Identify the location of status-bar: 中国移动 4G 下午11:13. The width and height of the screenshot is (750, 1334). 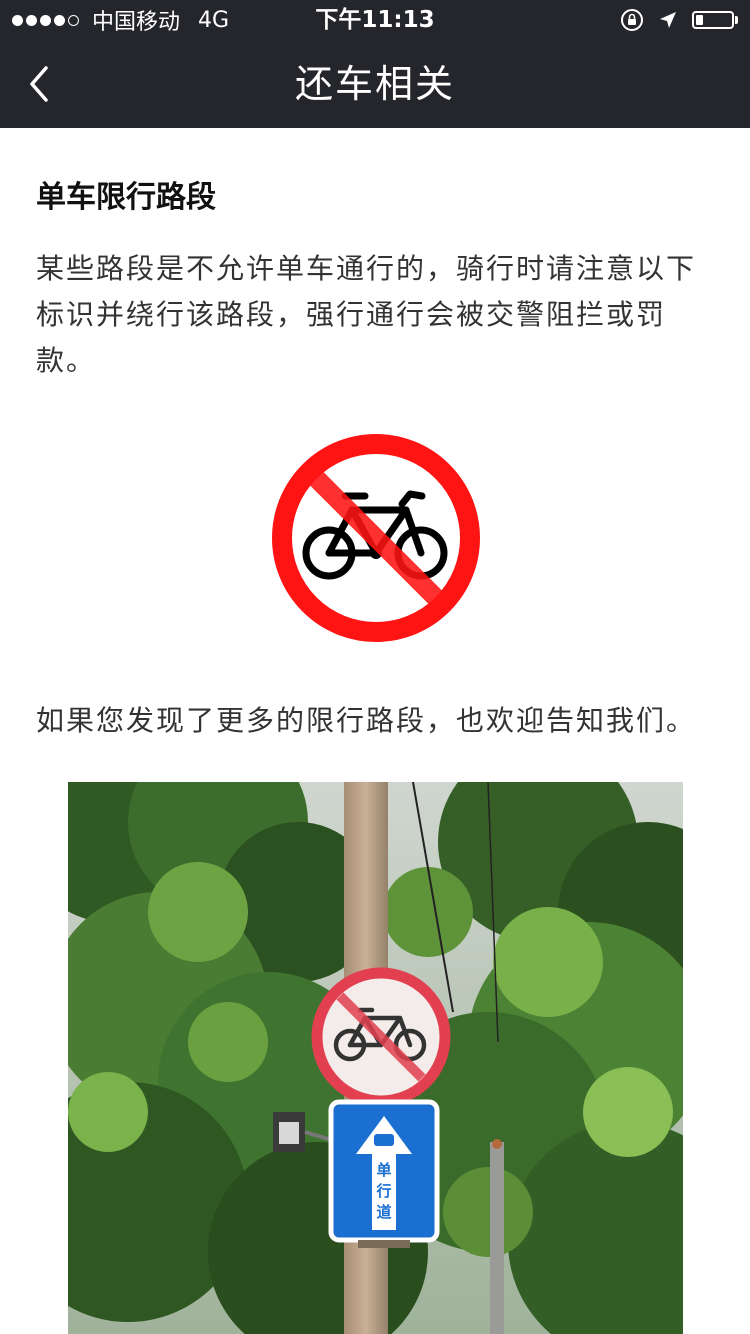
(375, 20).